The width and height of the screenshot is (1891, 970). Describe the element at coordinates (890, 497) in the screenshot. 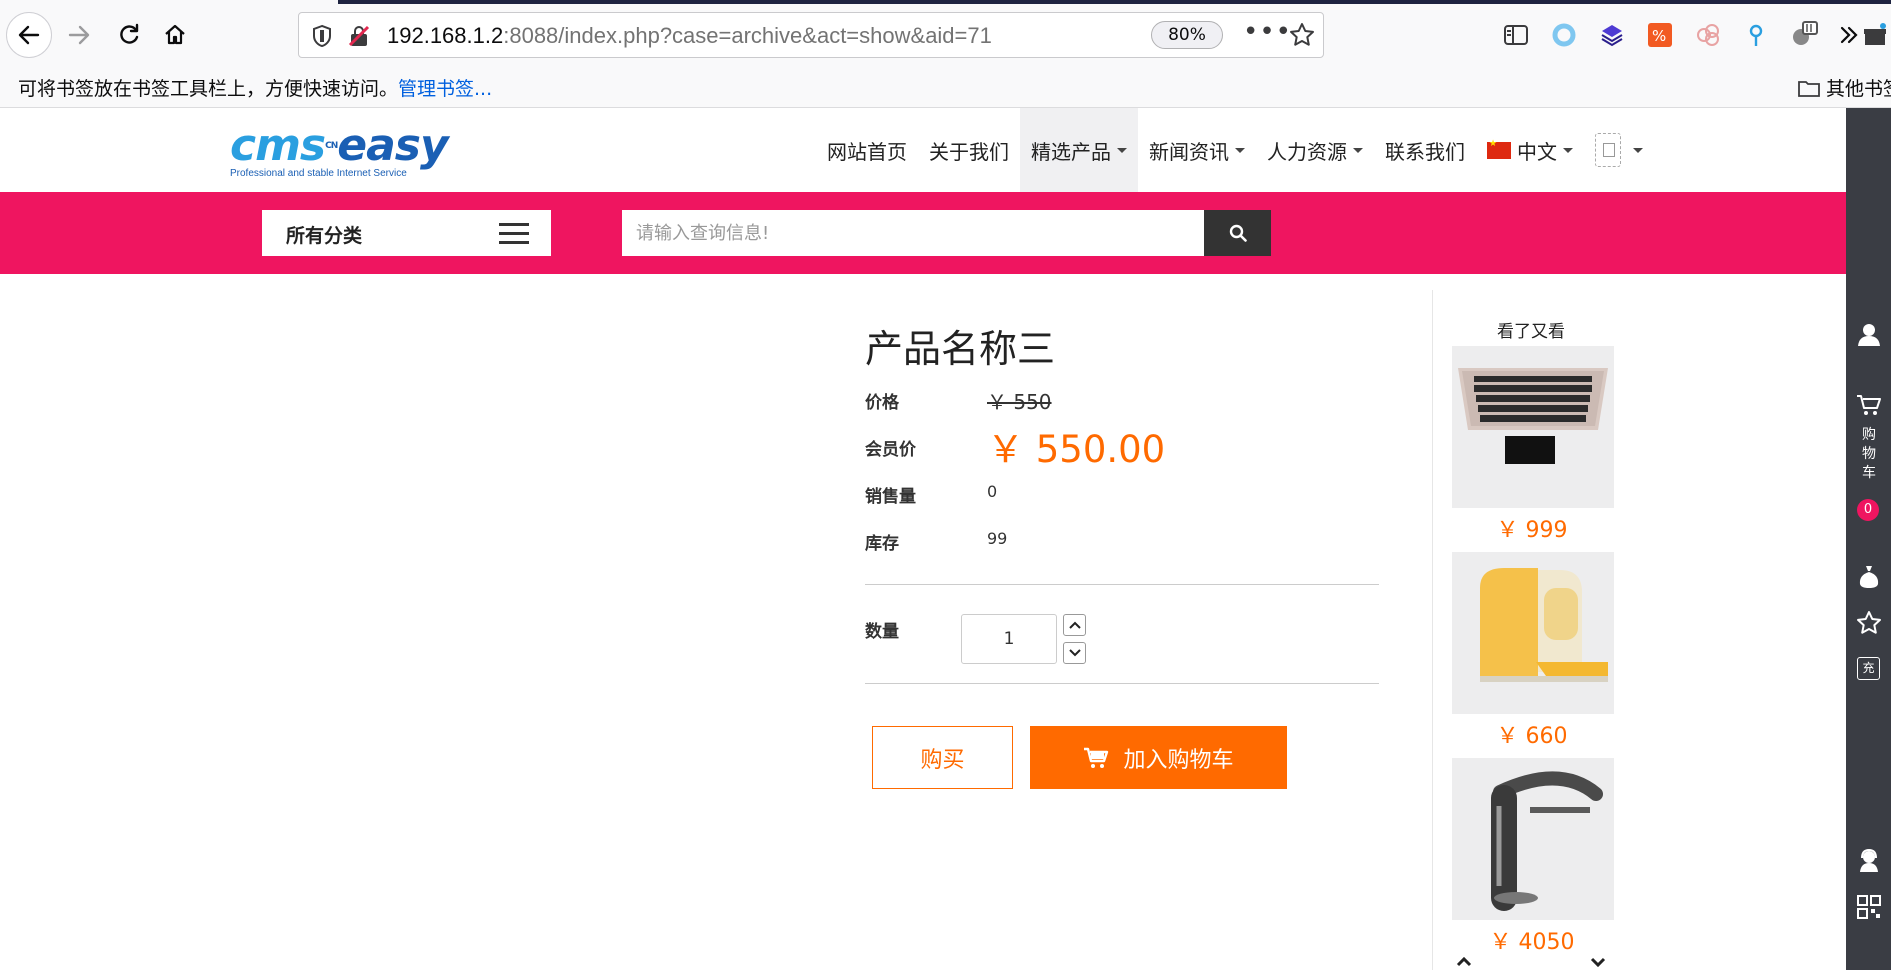

I see `sales-label: 销售量` at that location.